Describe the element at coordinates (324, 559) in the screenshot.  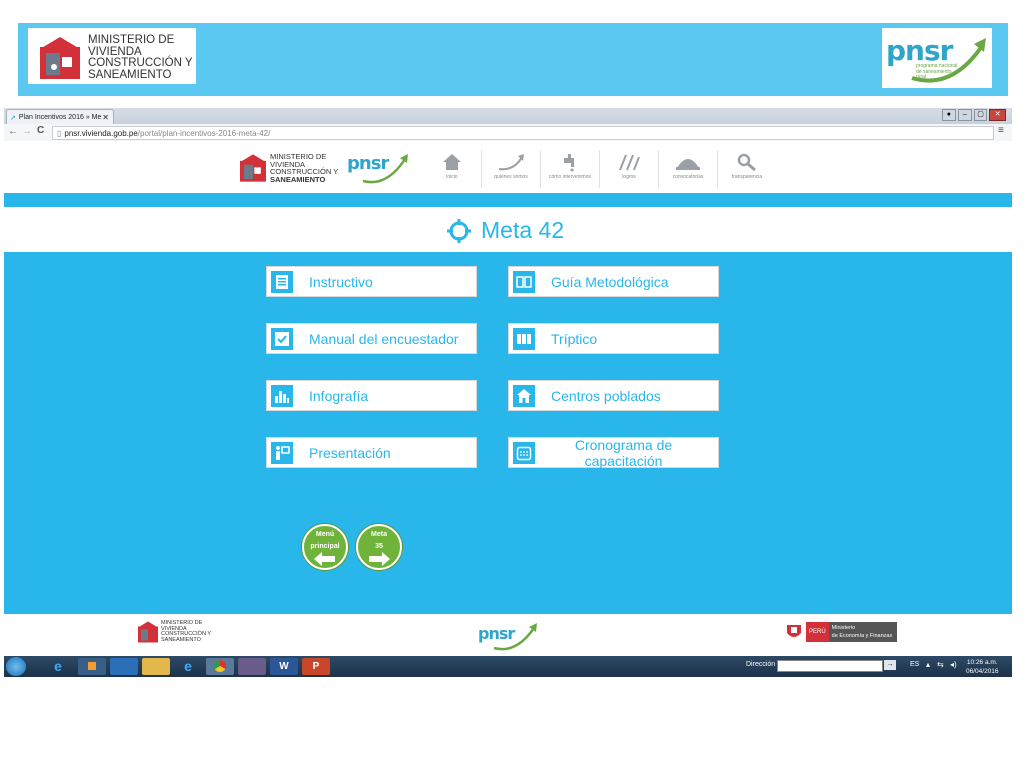
I see `arrow-left-icon` at that location.